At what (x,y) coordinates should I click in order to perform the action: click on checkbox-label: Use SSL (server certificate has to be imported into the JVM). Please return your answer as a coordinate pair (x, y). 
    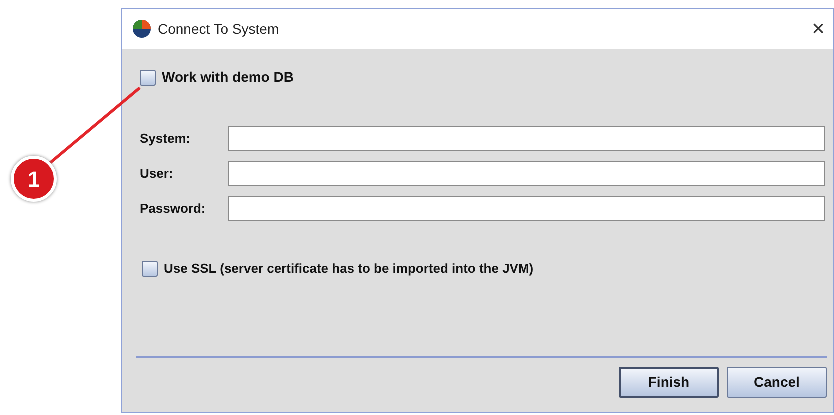
    Looking at the image, I should click on (349, 269).